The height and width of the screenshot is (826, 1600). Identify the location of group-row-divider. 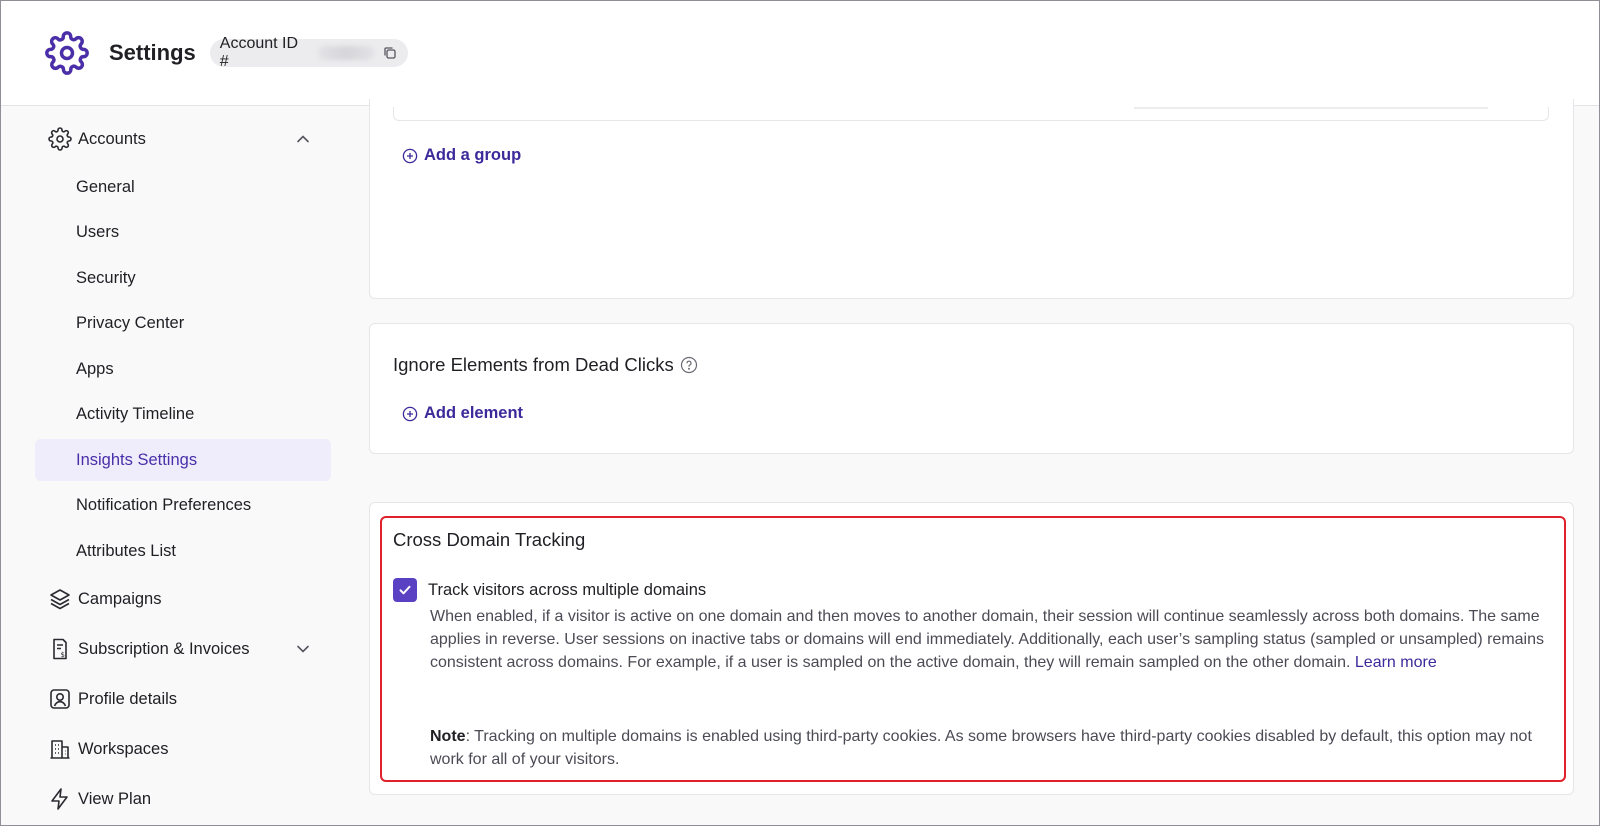
(1311, 108).